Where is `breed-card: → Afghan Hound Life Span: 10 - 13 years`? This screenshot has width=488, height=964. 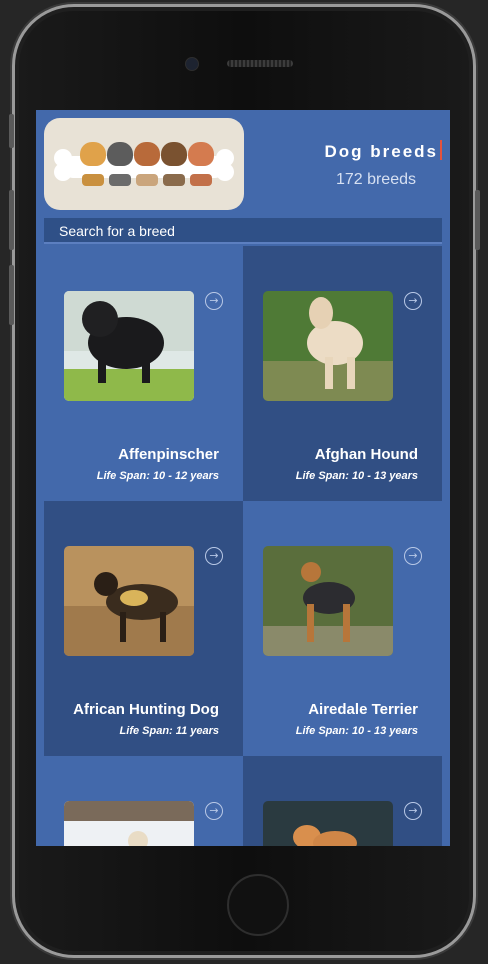 breed-card: → Afghan Hound Life Span: 10 - 13 years is located at coordinates (342, 373).